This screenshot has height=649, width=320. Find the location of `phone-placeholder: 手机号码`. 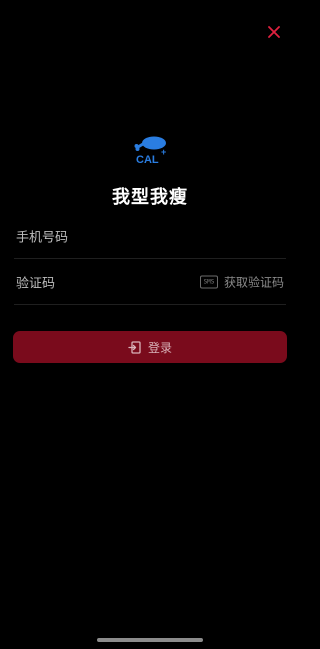

phone-placeholder: 手机号码 is located at coordinates (42, 237).